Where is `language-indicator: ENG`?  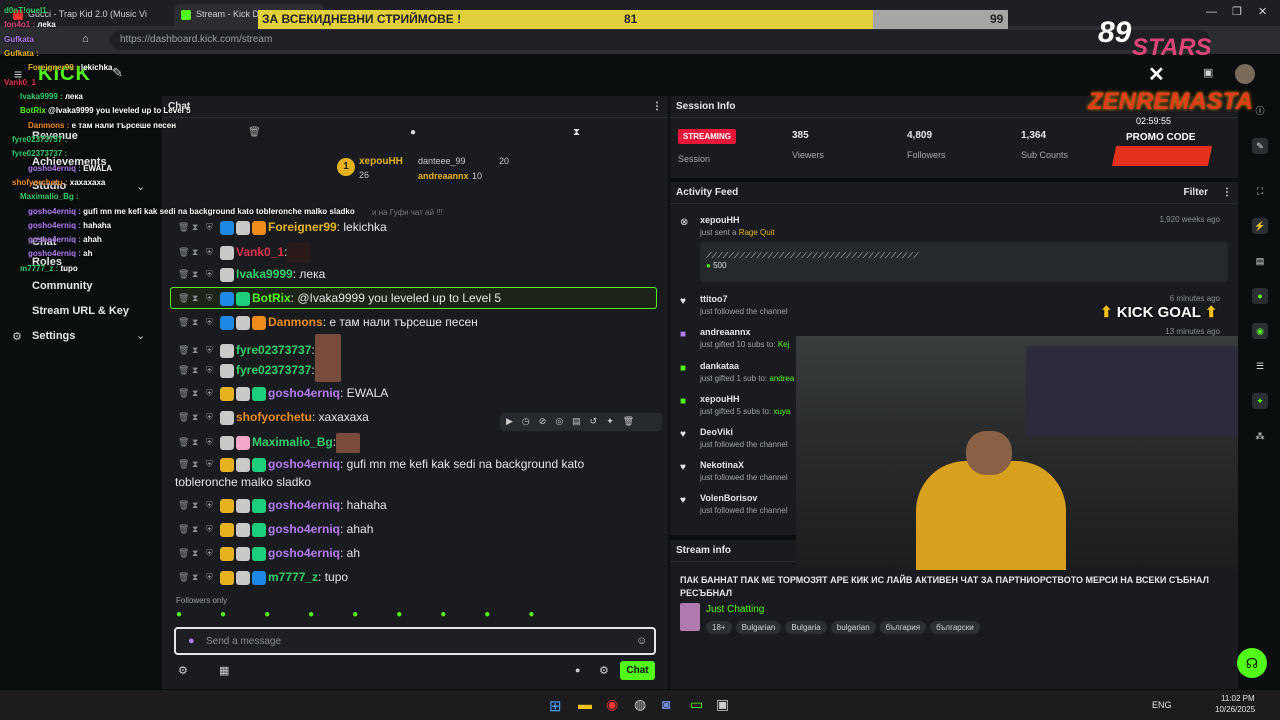 language-indicator: ENG is located at coordinates (1162, 705).